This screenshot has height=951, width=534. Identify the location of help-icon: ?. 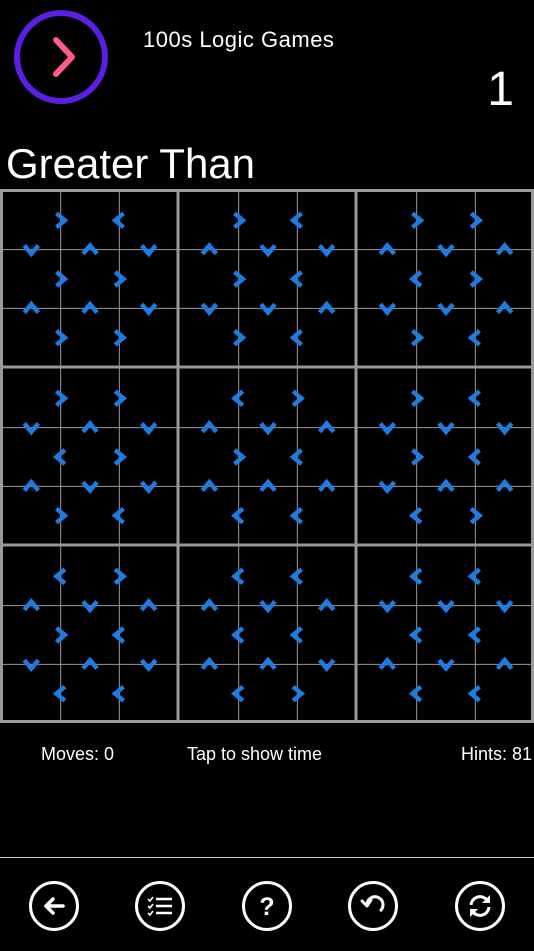
(266, 907).